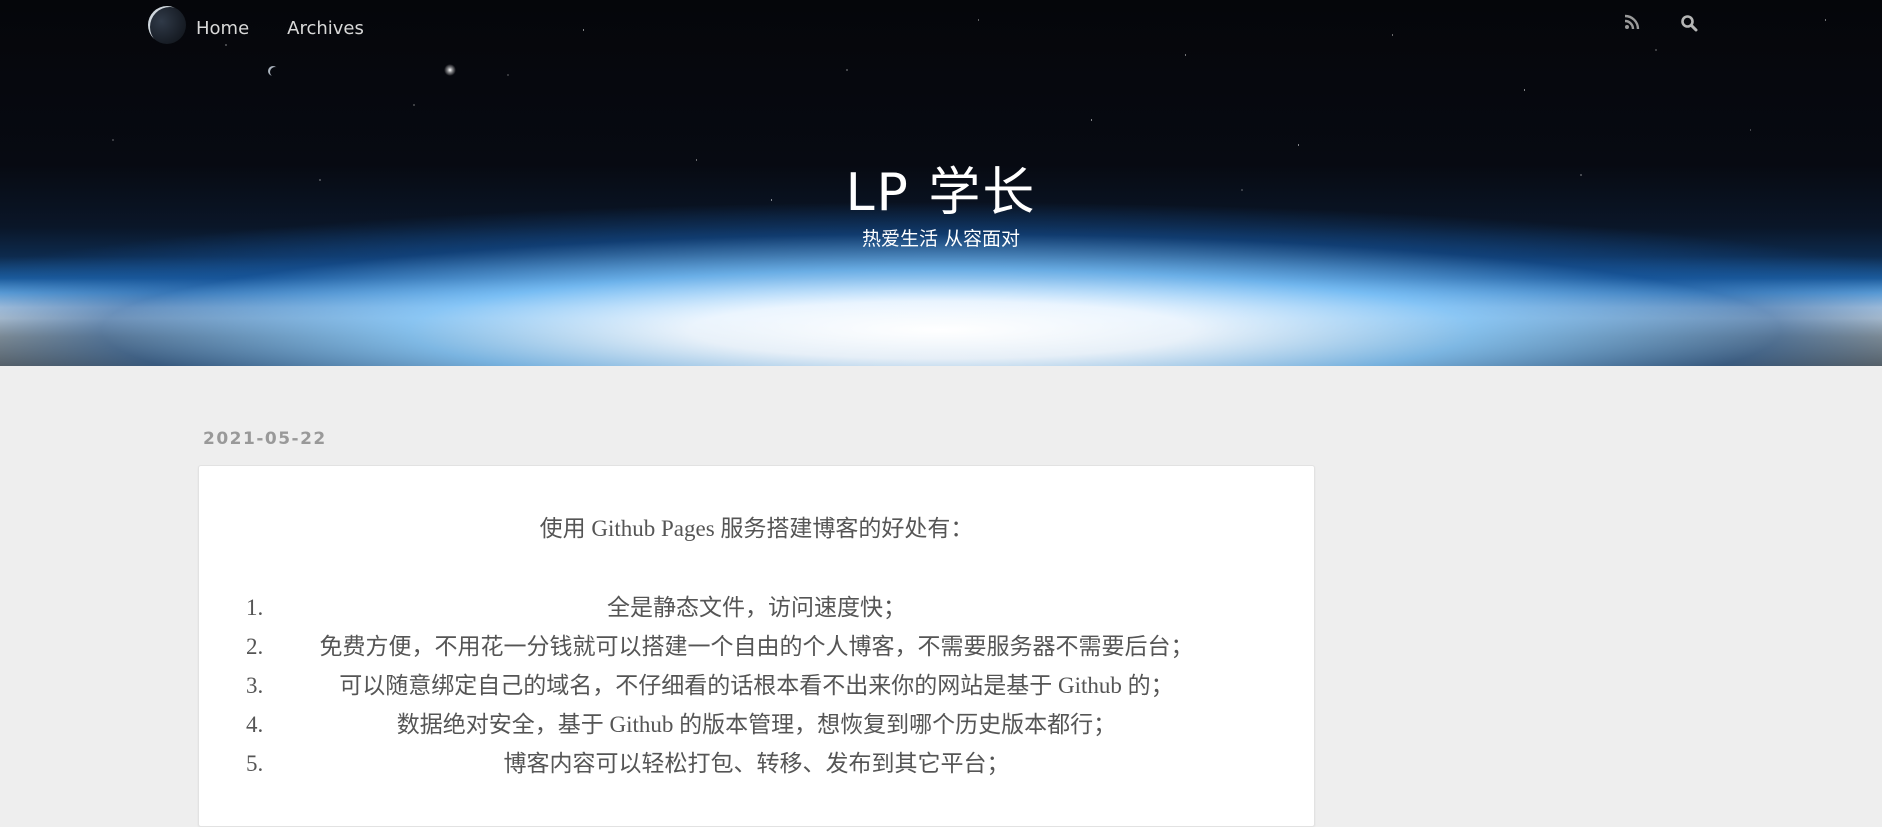  I want to click on moon-decoration, so click(167, 25).